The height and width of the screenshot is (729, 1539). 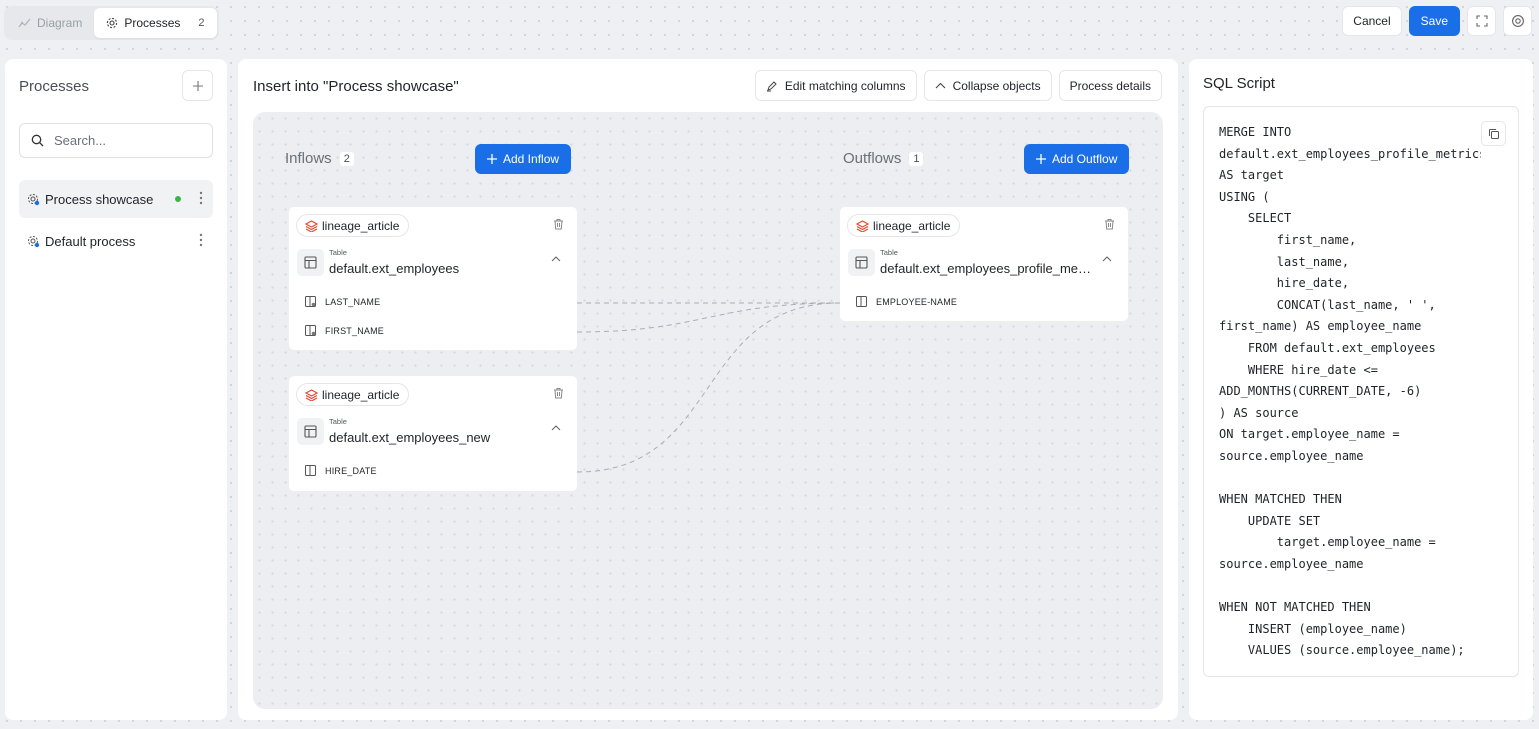 I want to click on add-inflow-button: Add Inflow, so click(x=523, y=159).